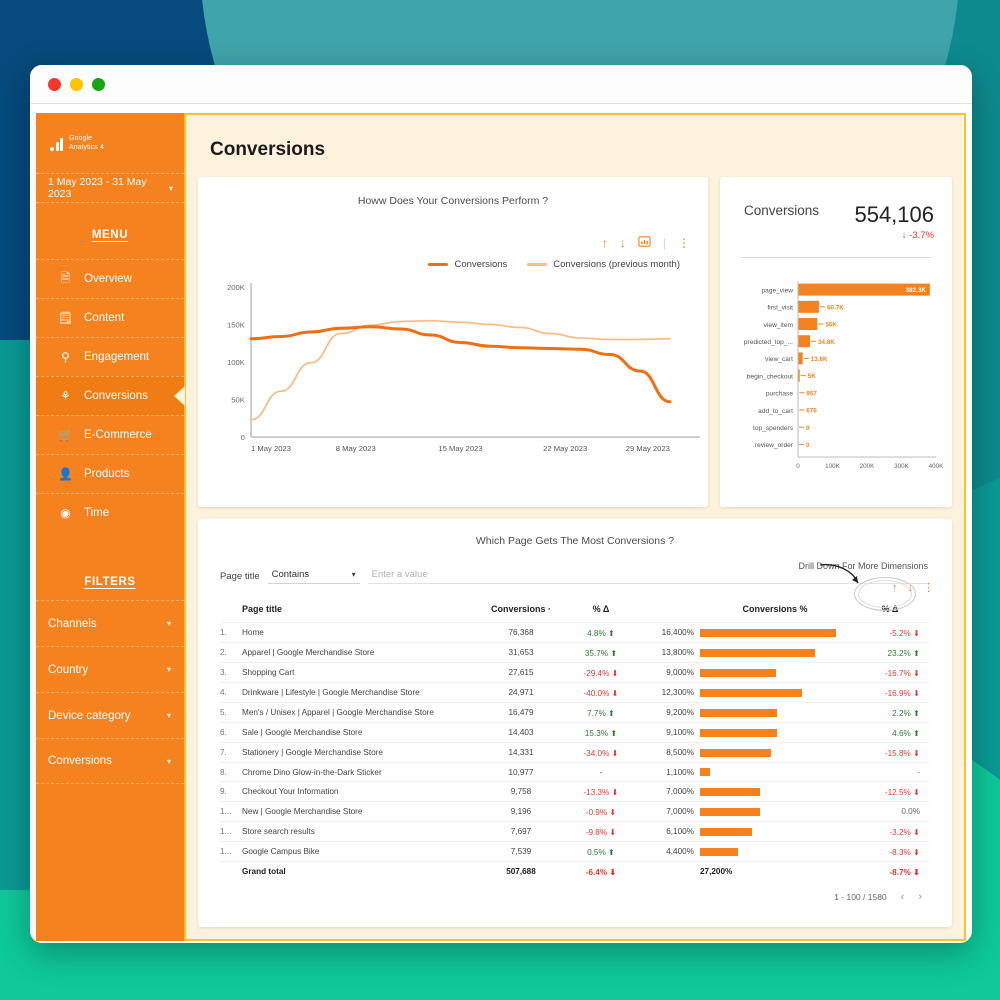  Describe the element at coordinates (669, 692) in the screenshot. I see `row-conversions-pct-value: 12,300%` at that location.